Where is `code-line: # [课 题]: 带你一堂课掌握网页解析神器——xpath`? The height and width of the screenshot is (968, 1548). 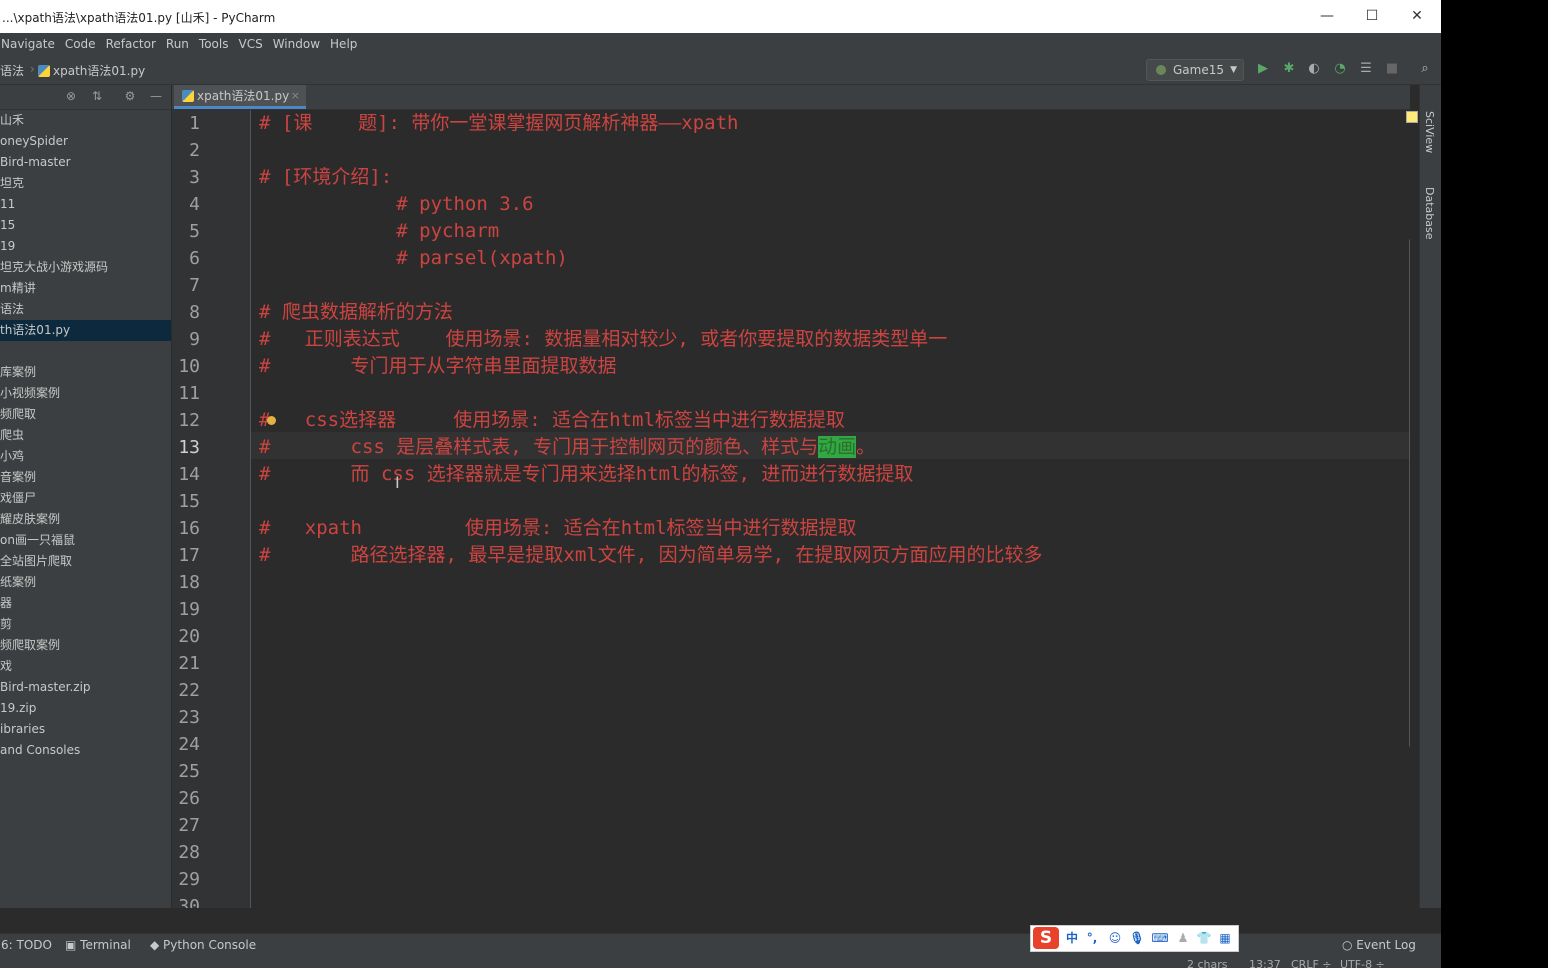
code-line: # [课 题]: 带你一堂课掌握网页解析神器——xpath is located at coordinates (498, 123).